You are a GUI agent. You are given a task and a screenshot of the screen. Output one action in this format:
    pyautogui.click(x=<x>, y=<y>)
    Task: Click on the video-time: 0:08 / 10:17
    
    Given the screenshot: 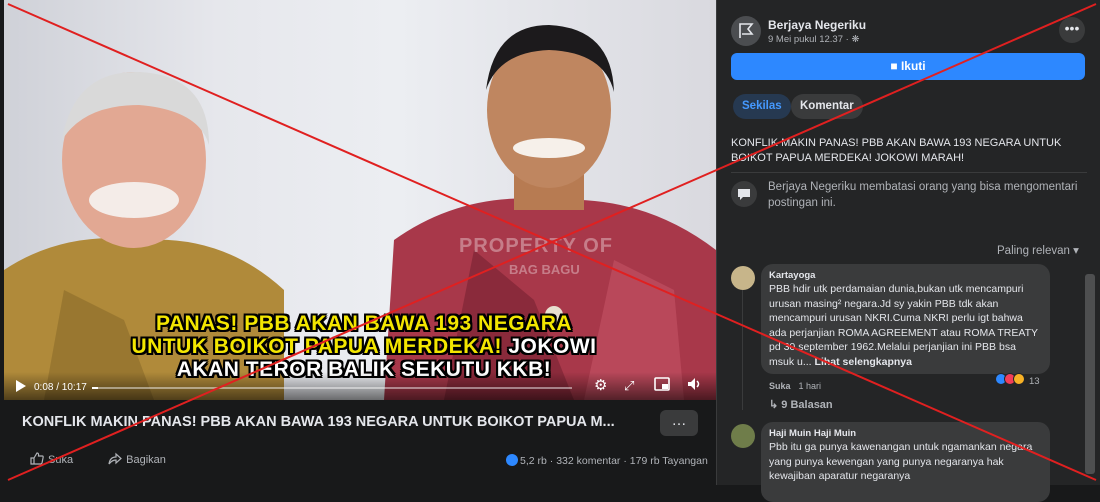 What is the action you would take?
    pyautogui.click(x=60, y=387)
    